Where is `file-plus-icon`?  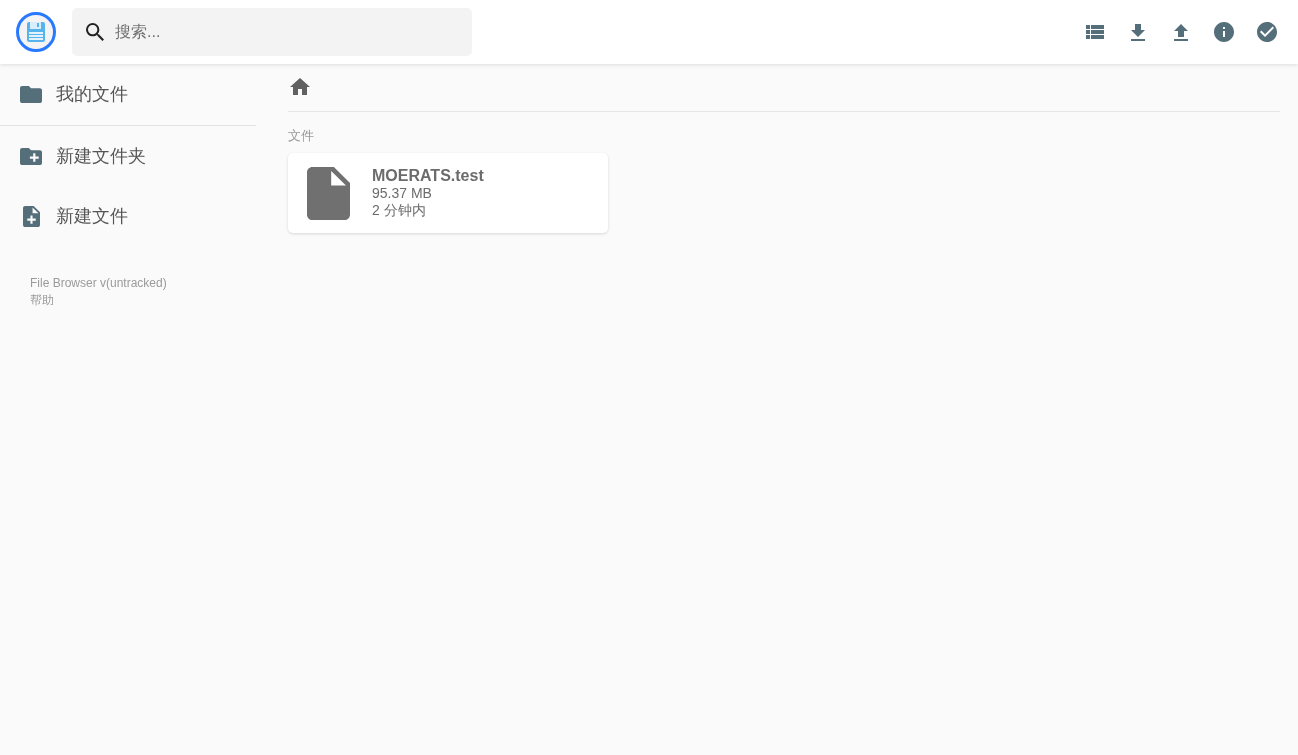 file-plus-icon is located at coordinates (31, 216).